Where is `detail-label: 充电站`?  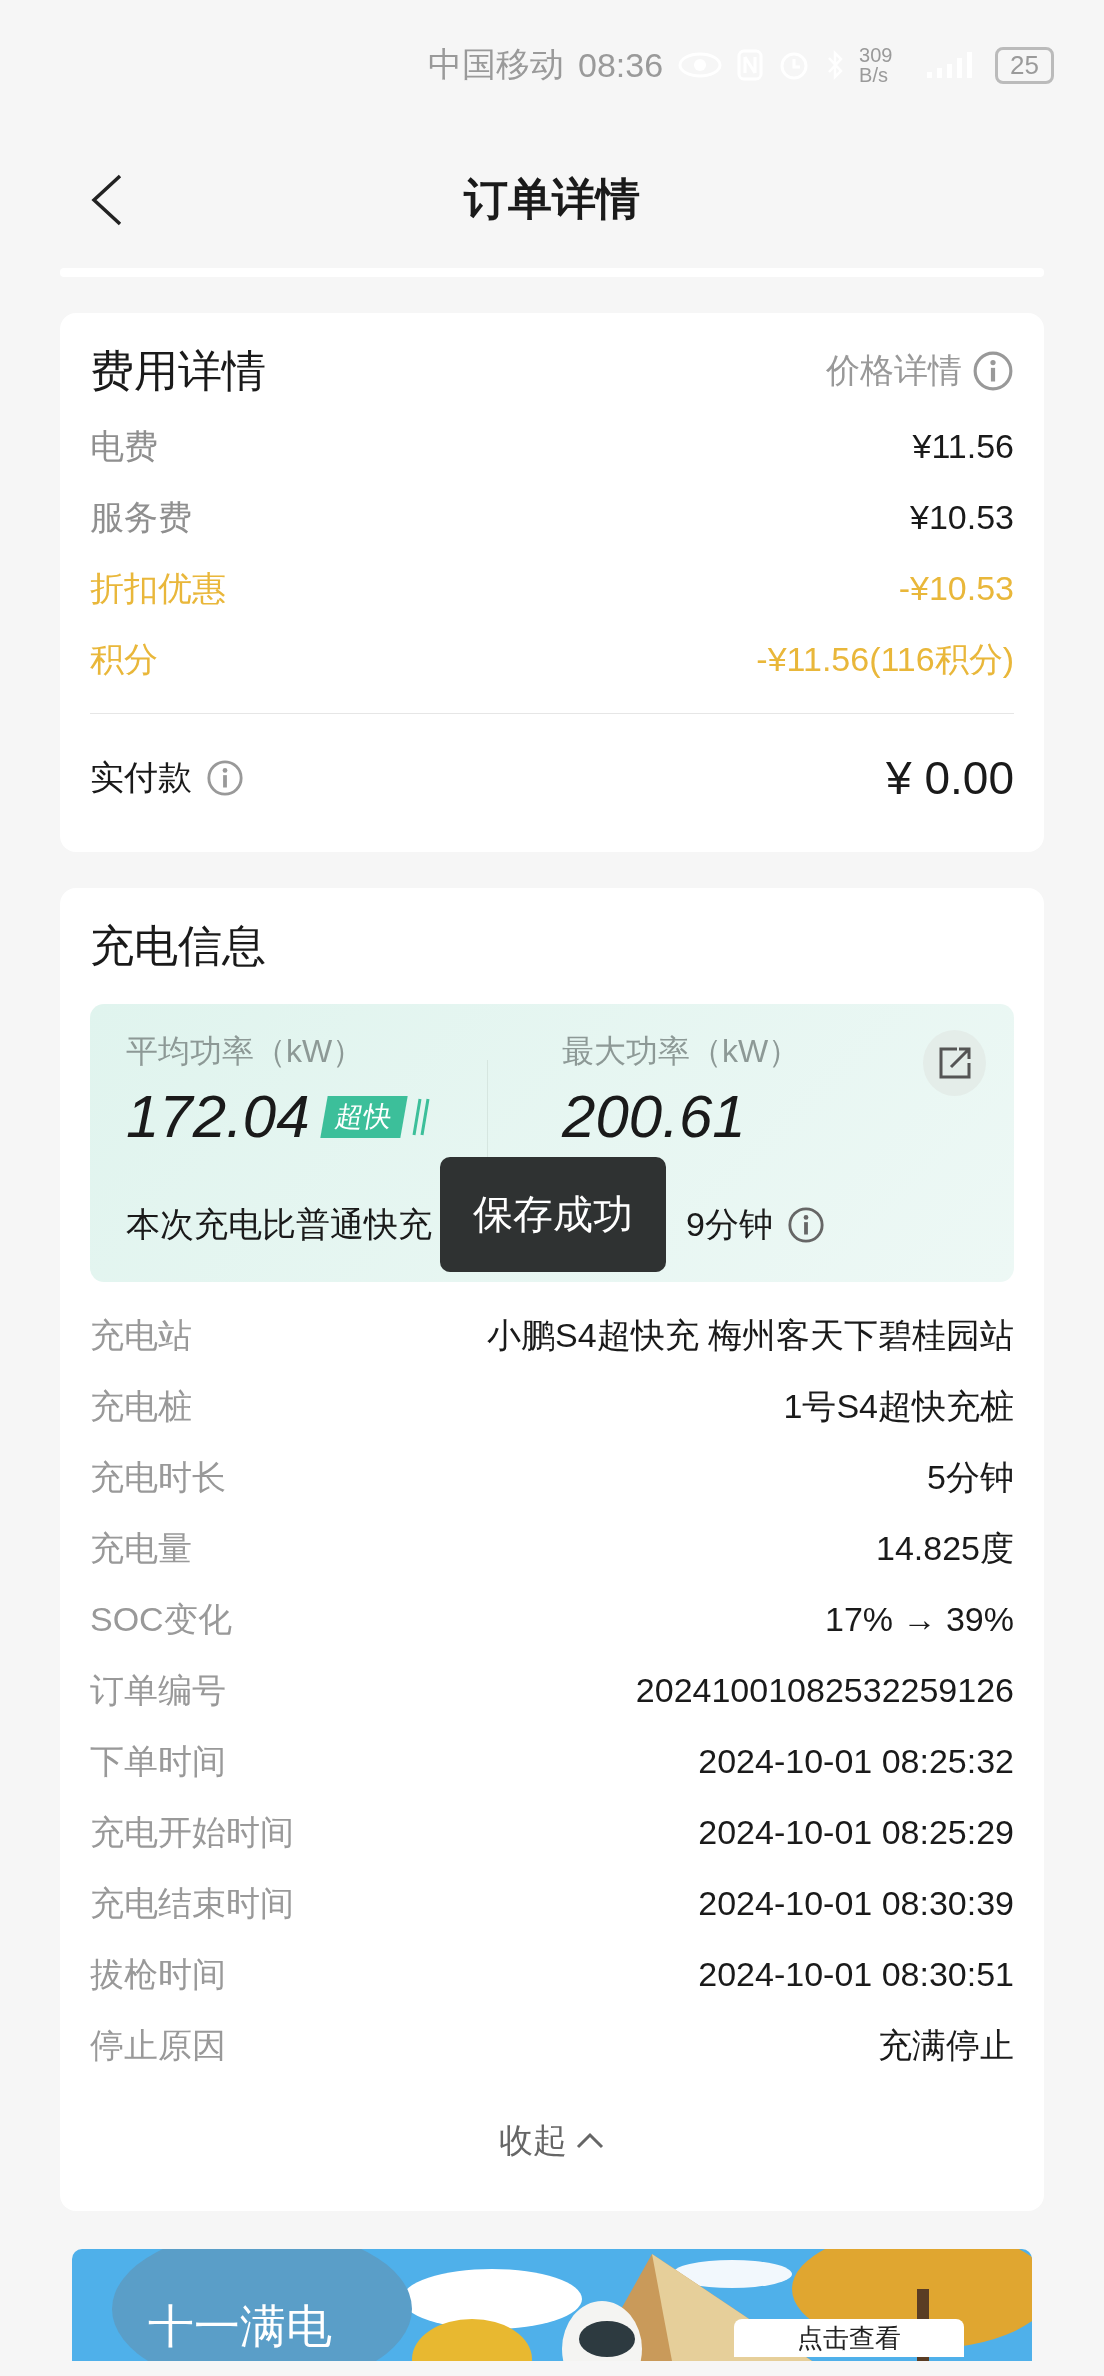 detail-label: 充电站 is located at coordinates (141, 1335).